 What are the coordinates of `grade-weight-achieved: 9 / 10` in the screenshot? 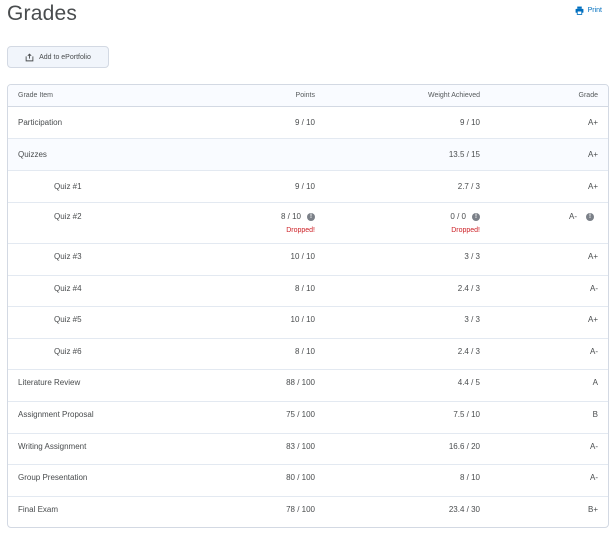 It's located at (469, 122).